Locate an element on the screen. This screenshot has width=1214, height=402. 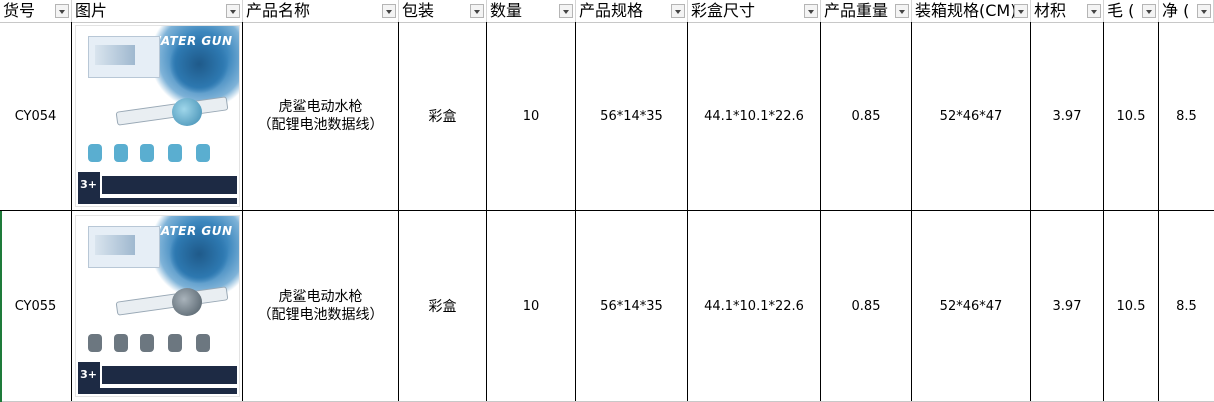
sku-text: CY055 is located at coordinates (35, 306).